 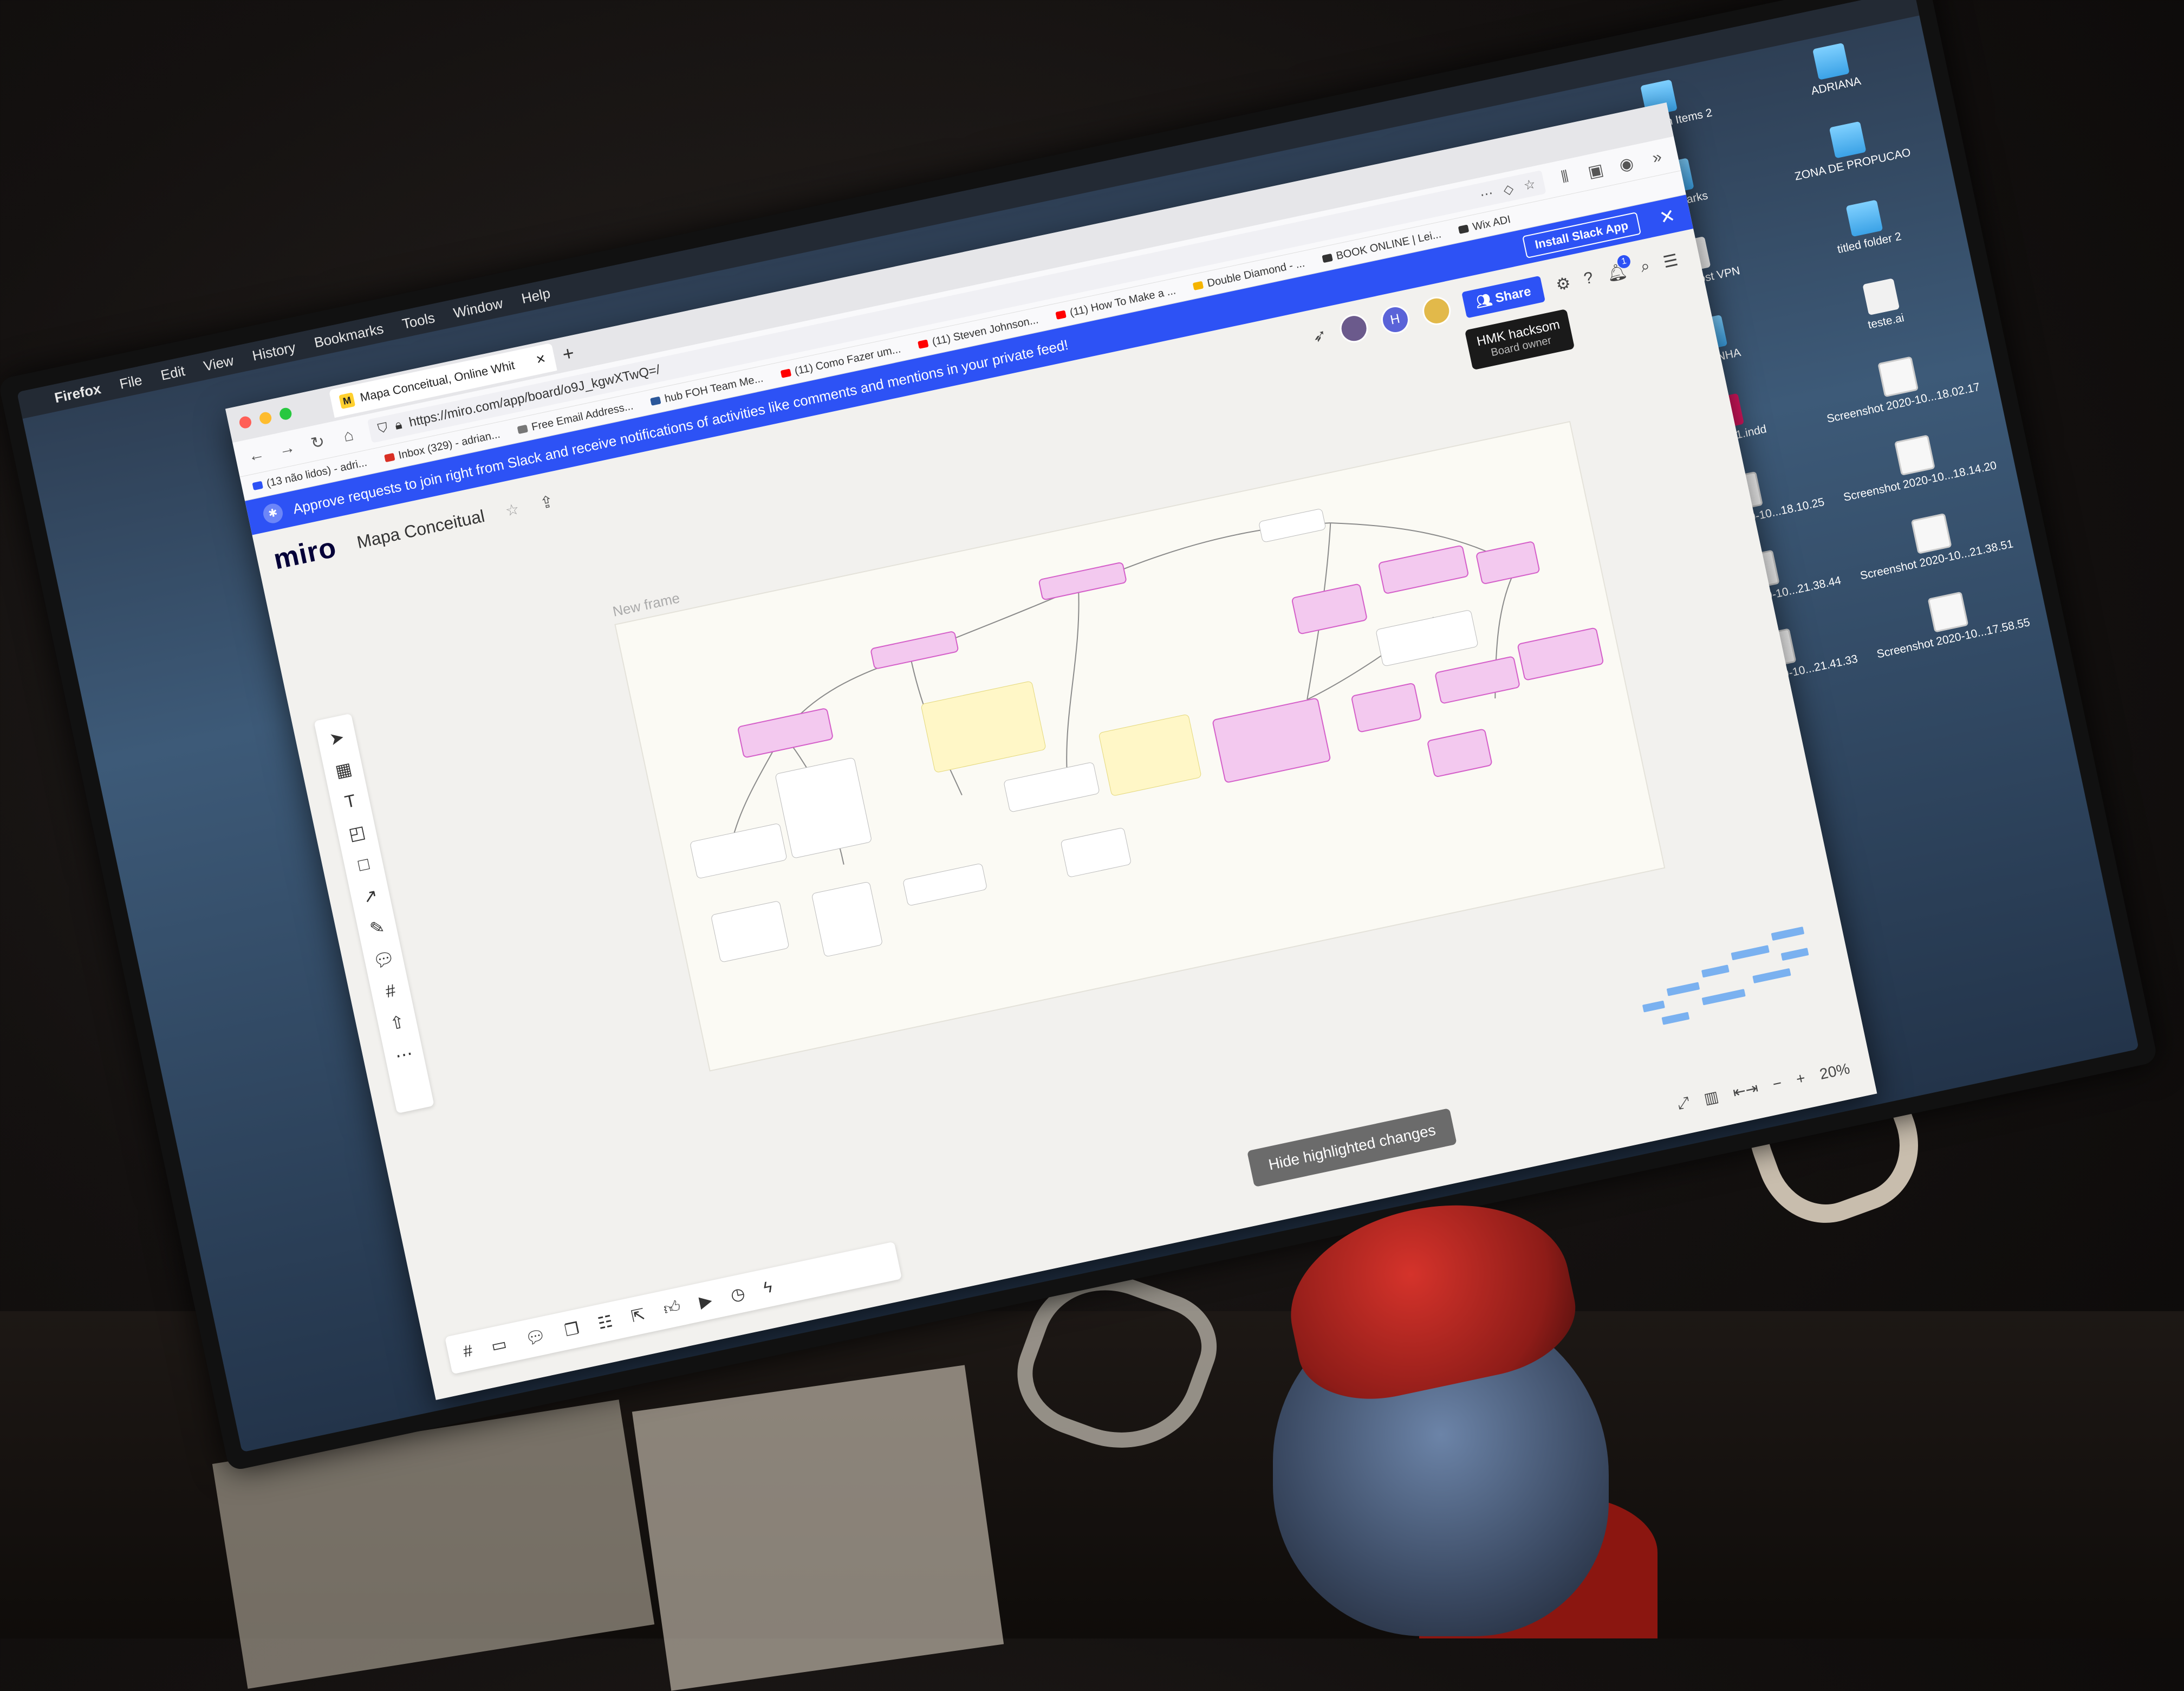 What do you see at coordinates (317, 442) in the screenshot?
I see `reload-icon: ↻` at bounding box center [317, 442].